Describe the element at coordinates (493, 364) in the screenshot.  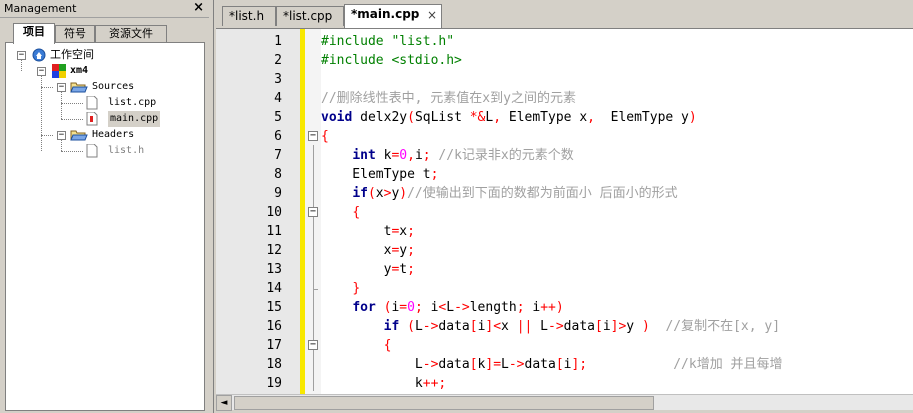
I see `code-token: ]=` at that location.